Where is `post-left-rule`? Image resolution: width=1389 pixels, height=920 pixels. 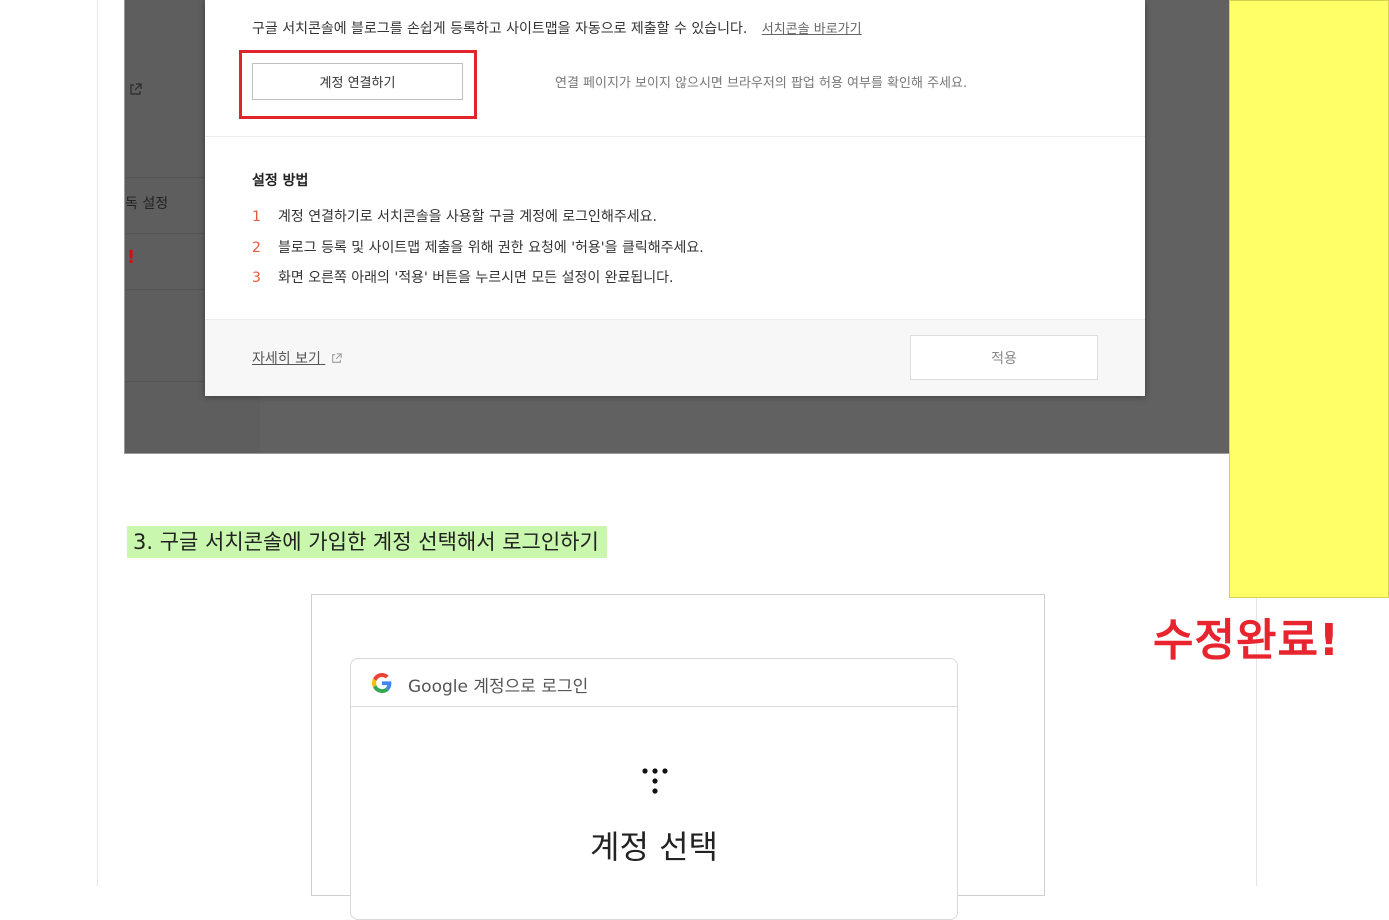 post-left-rule is located at coordinates (97, 443).